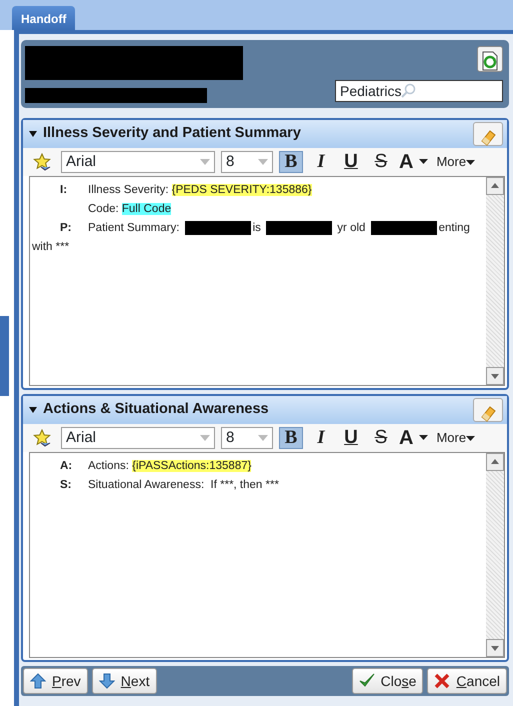  Describe the element at coordinates (124, 681) in the screenshot. I see `next-button: Next` at that location.